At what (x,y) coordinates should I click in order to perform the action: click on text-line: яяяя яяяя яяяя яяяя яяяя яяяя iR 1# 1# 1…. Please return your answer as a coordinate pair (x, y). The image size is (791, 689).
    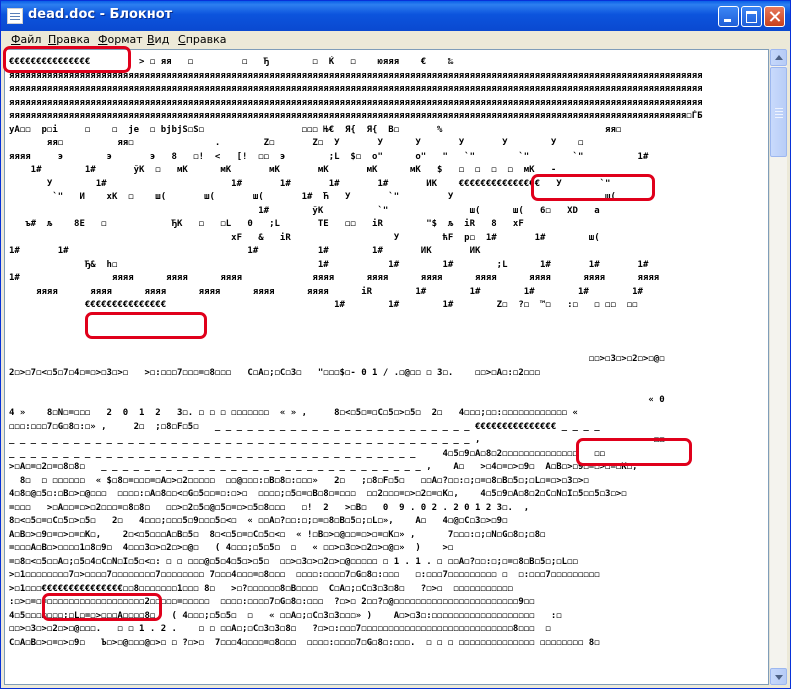
    Looking at the image, I should click on (326, 291).